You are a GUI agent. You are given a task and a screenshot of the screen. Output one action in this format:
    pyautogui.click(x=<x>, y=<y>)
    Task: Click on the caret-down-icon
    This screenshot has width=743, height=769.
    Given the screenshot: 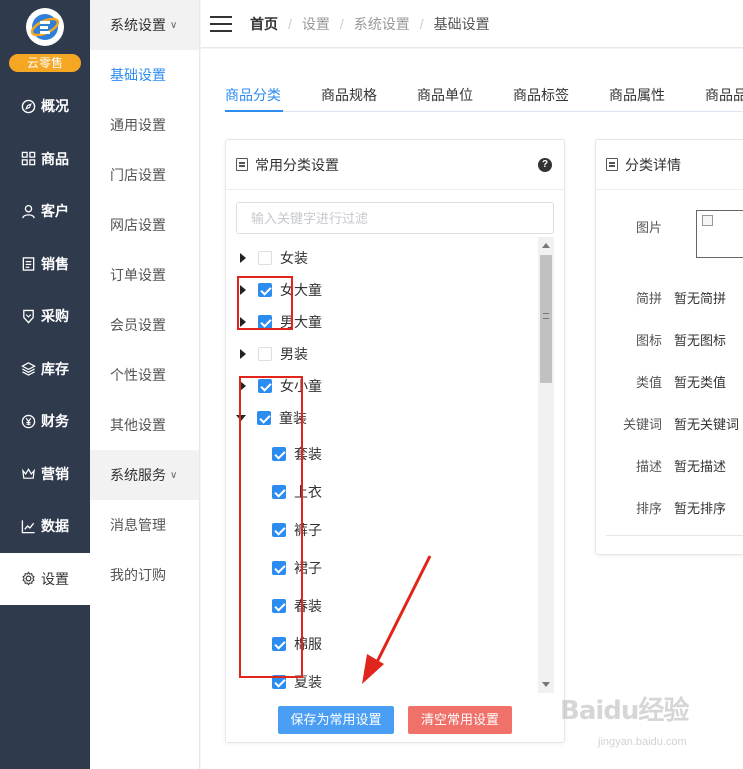 What is the action you would take?
    pyautogui.click(x=241, y=418)
    